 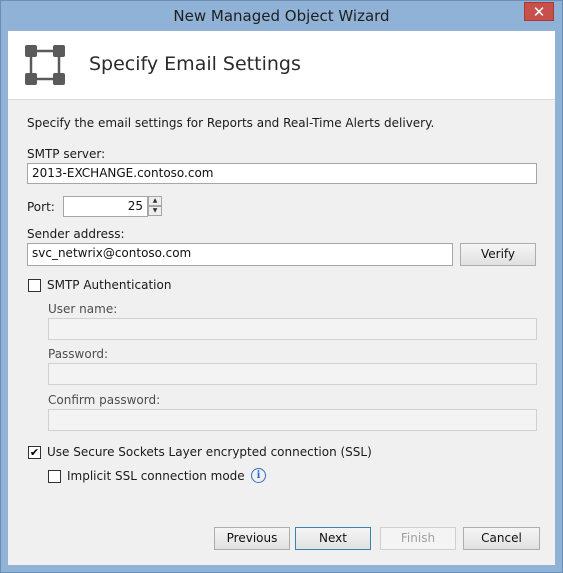 What do you see at coordinates (282, 173) in the screenshot?
I see `smtp-server-input: 2013-EXCHANGE.contoso.com` at bounding box center [282, 173].